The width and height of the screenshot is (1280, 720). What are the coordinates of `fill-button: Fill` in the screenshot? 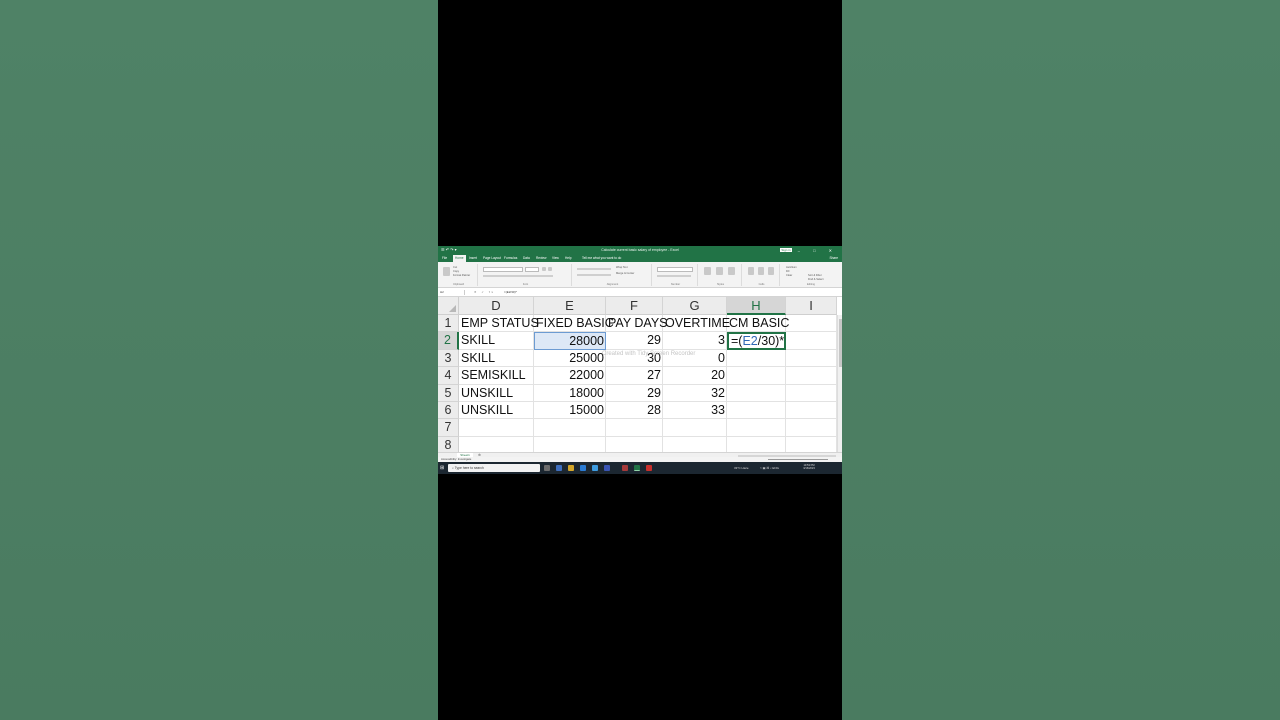 It's located at (787, 271).